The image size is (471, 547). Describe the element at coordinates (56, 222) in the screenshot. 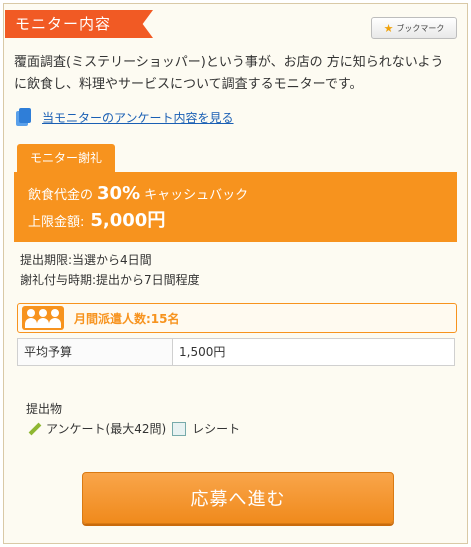

I see `limit-label: 上限金額:` at that location.